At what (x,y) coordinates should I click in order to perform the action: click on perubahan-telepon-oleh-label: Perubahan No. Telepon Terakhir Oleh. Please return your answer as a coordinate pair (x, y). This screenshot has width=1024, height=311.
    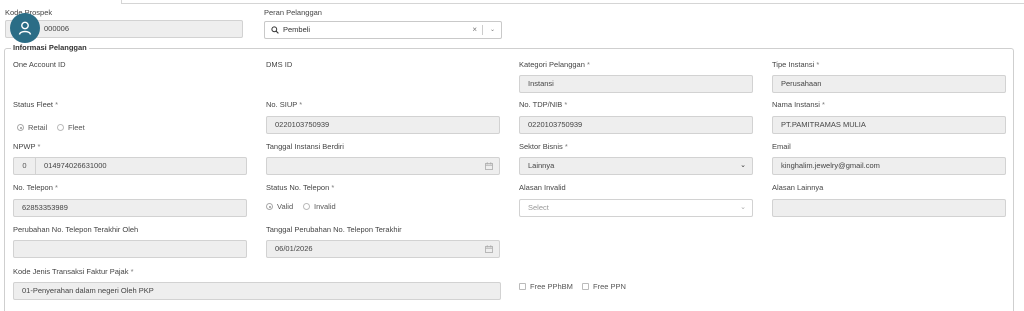
    Looking at the image, I should click on (76, 229).